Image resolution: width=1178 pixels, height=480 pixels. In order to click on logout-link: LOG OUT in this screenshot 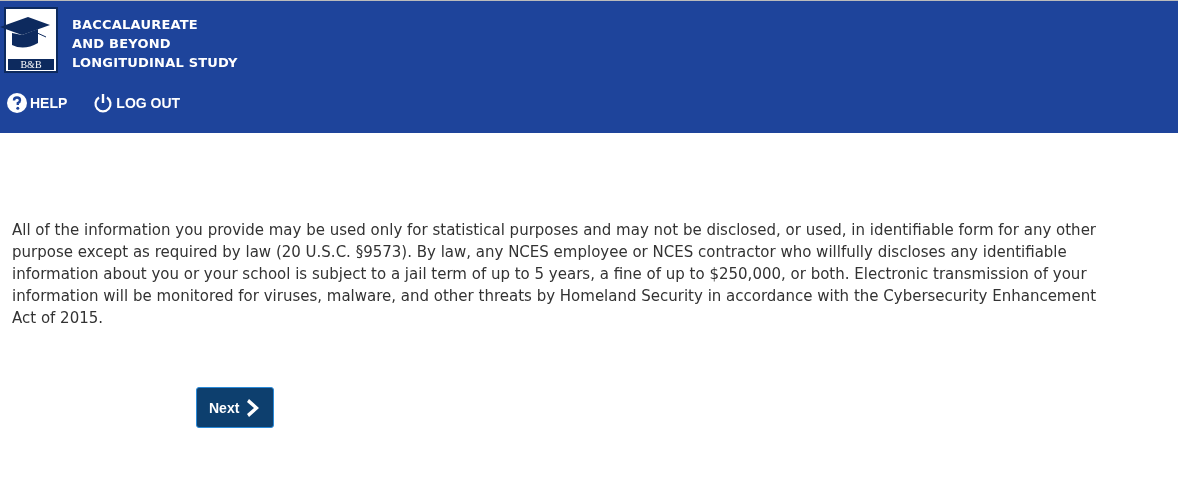, I will do `click(137, 103)`.